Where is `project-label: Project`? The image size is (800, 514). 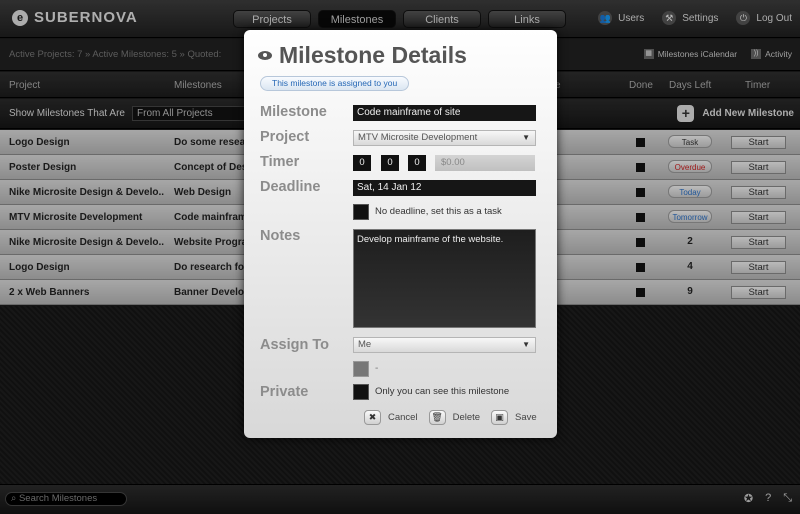 project-label: Project is located at coordinates (285, 137).